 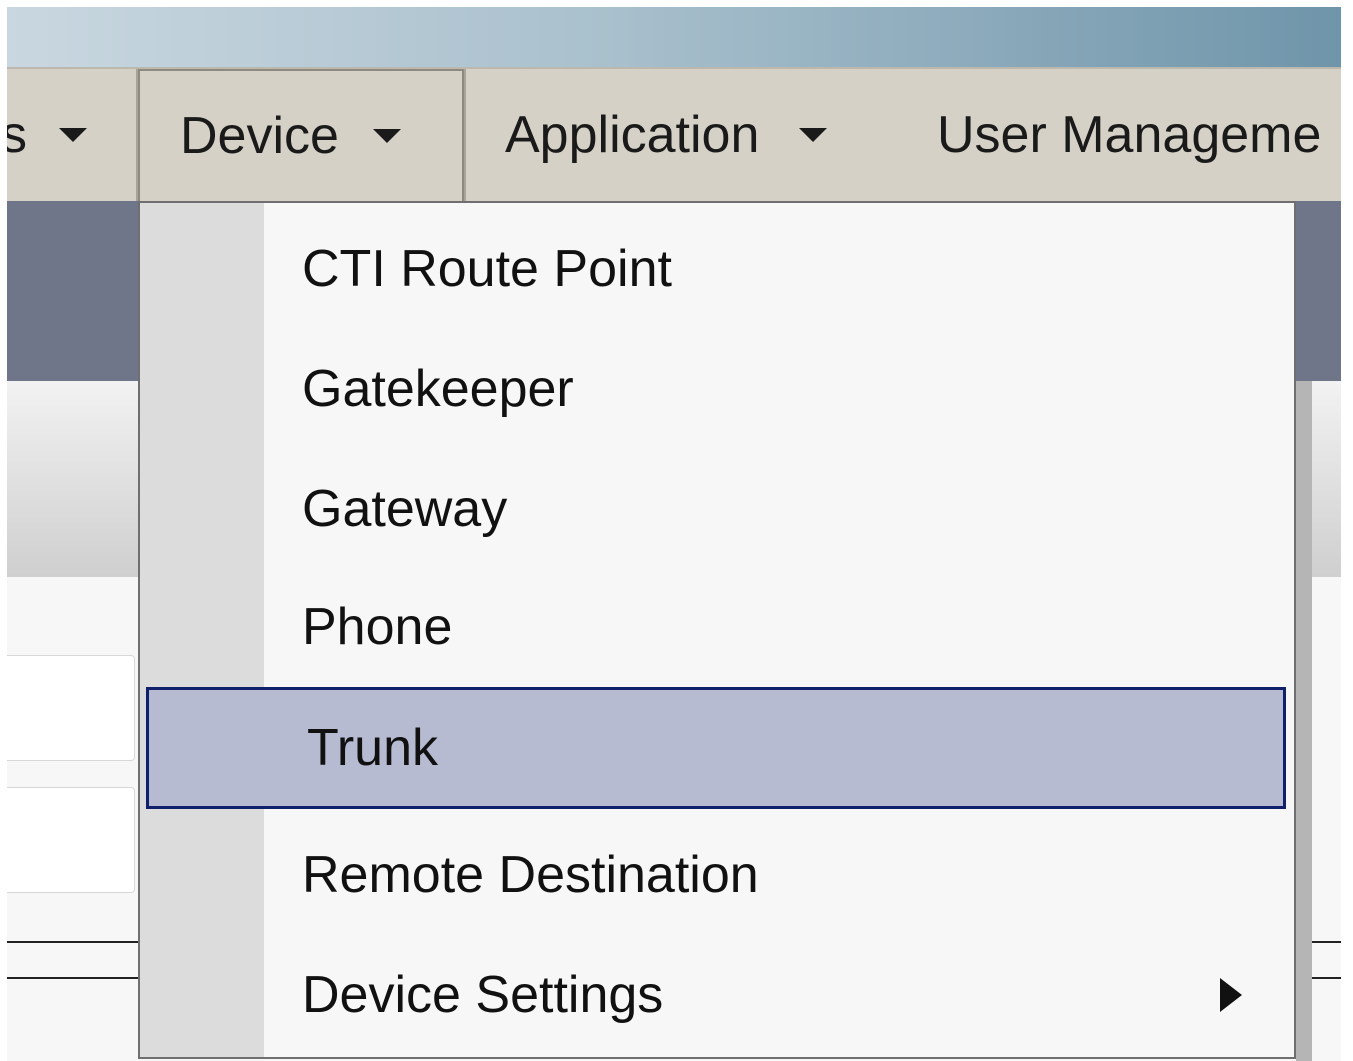 I want to click on menu-item-device-settings: Device Settings, so click(x=717, y=995).